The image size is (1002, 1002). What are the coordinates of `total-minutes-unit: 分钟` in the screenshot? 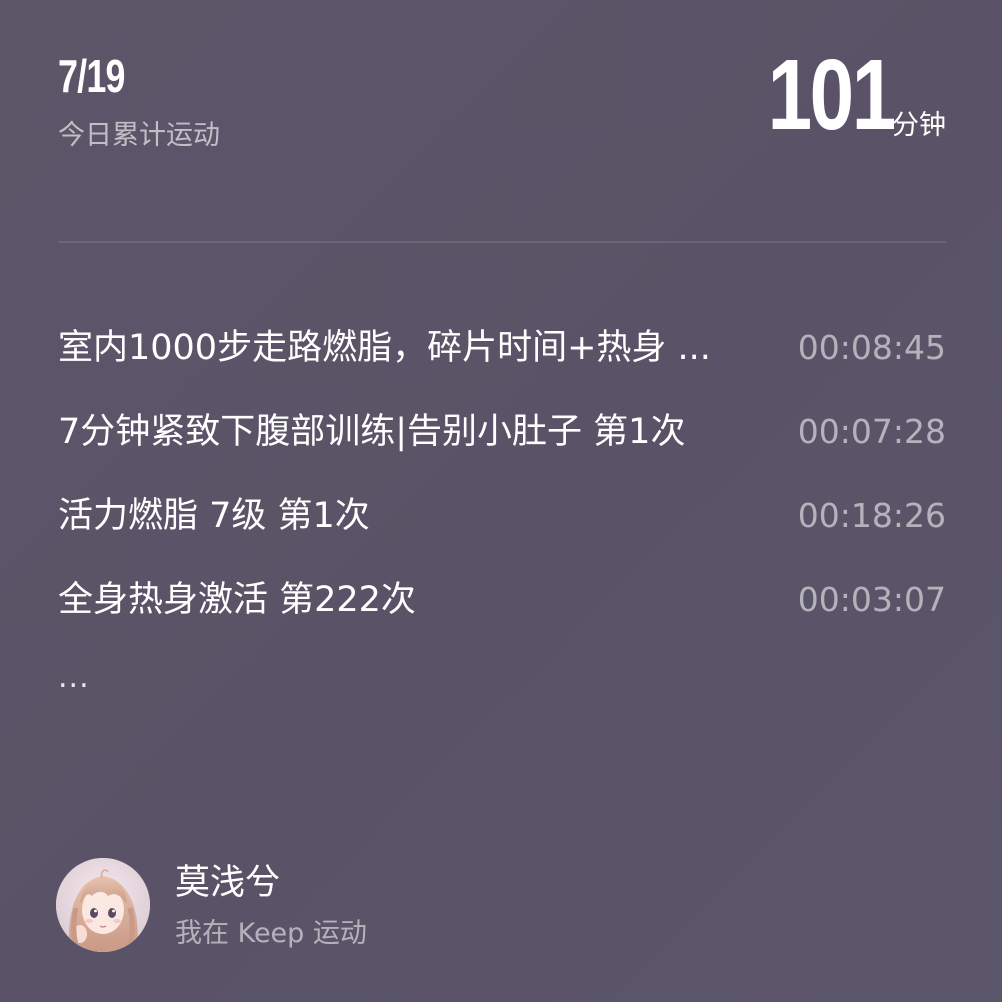 It's located at (919, 125).